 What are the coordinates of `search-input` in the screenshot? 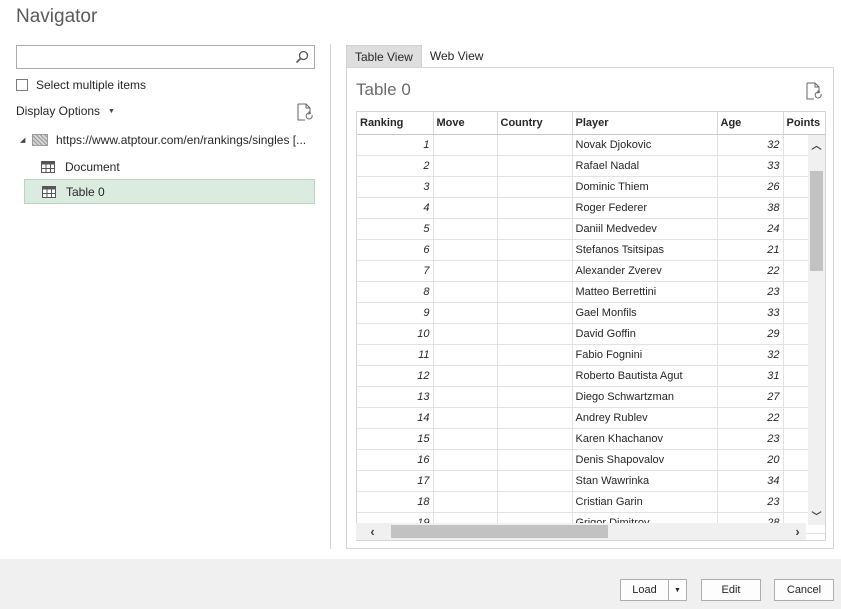 It's located at (165, 57).